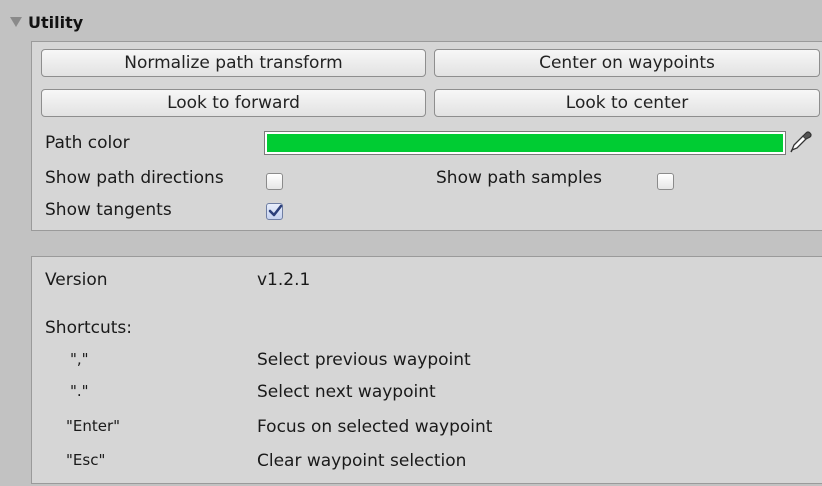 This screenshot has height=486, width=822. What do you see at coordinates (284, 280) in the screenshot?
I see `version-value: v1.2.1` at bounding box center [284, 280].